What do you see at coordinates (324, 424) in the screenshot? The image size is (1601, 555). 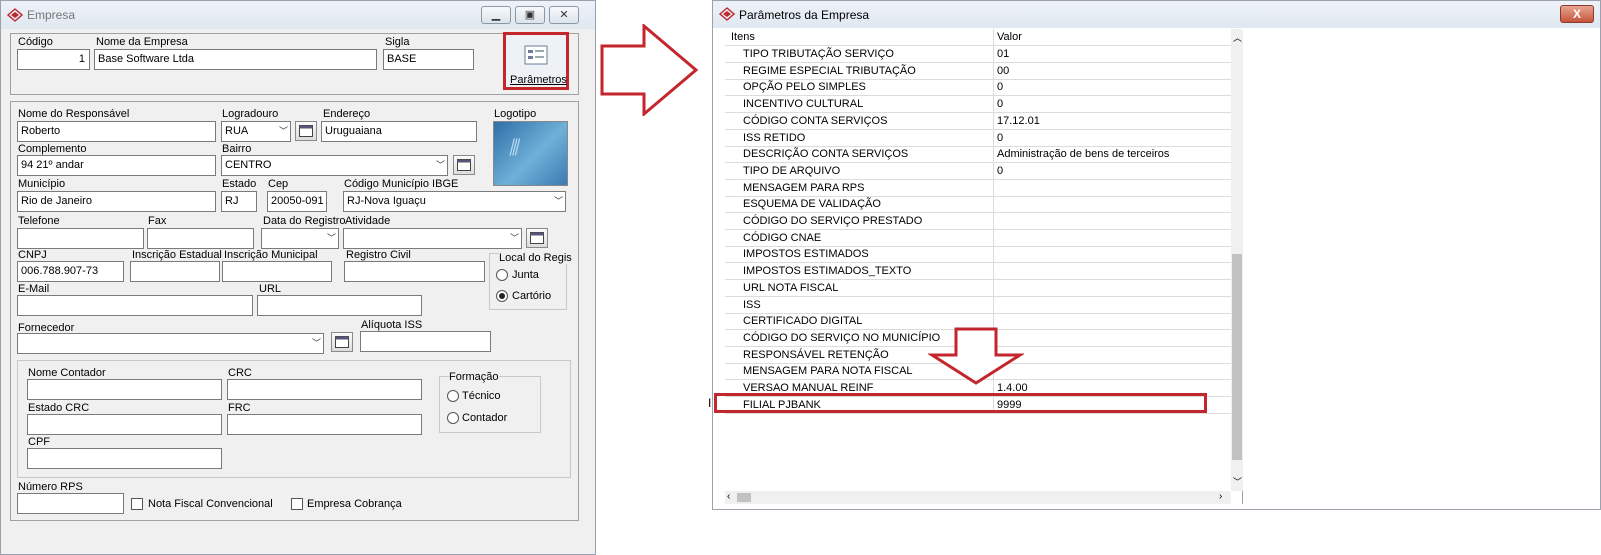 I see `frc-field` at bounding box center [324, 424].